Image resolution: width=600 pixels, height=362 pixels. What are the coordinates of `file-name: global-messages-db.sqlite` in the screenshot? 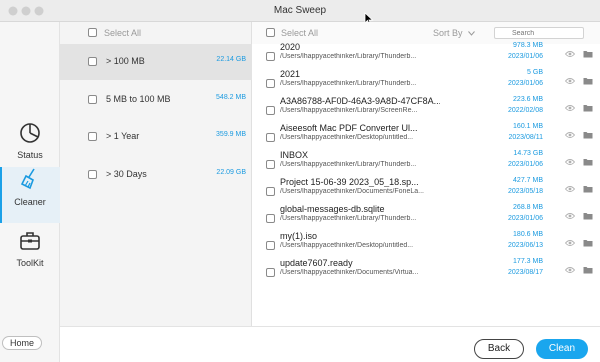 It's located at (332, 209).